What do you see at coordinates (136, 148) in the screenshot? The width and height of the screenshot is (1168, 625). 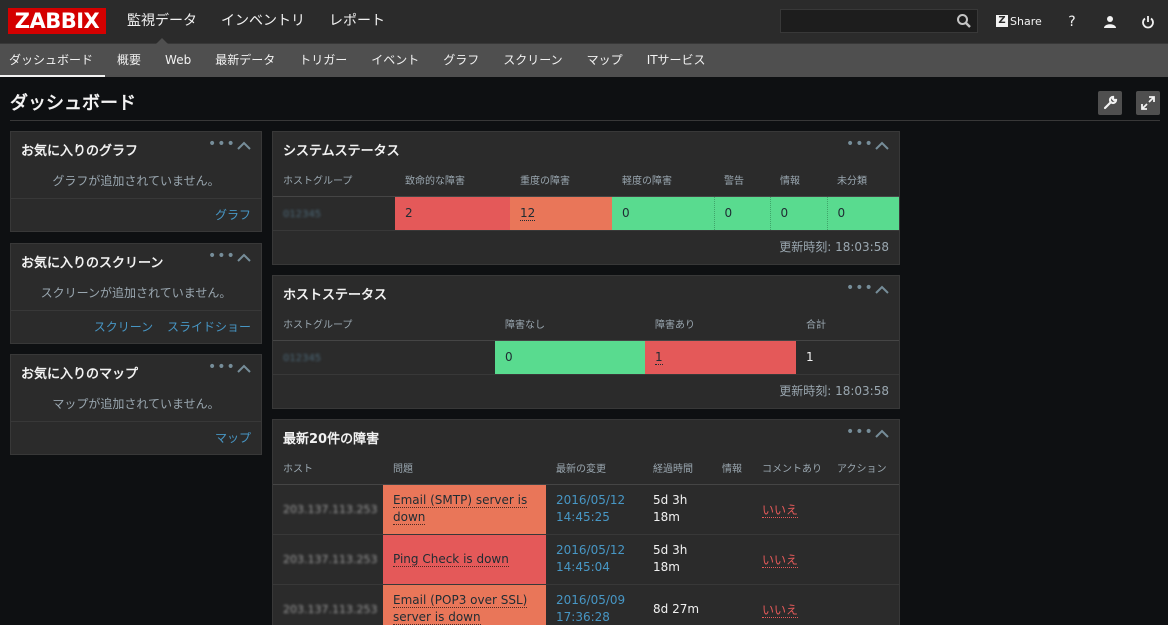 I see `widget-header: お気に入りのグラフ •••` at bounding box center [136, 148].